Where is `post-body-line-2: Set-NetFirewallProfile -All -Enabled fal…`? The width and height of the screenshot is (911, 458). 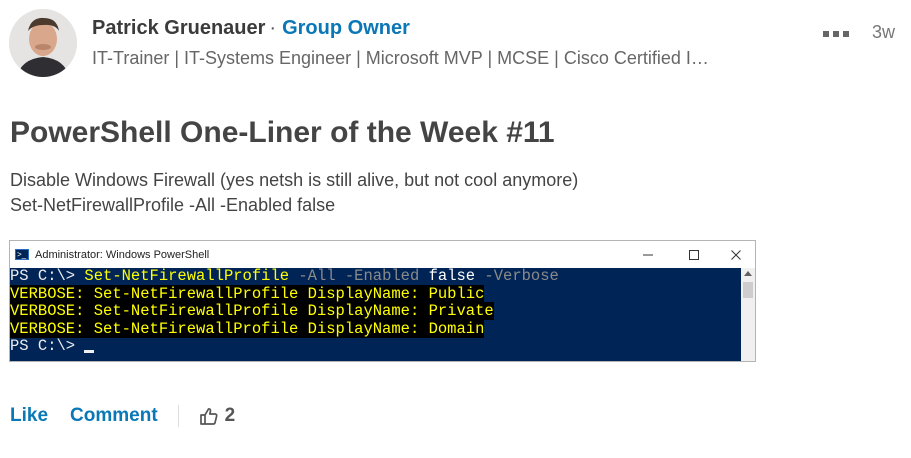
post-body-line-2: Set-NetFirewallProfile -All -Enabled fal… is located at coordinates (173, 205).